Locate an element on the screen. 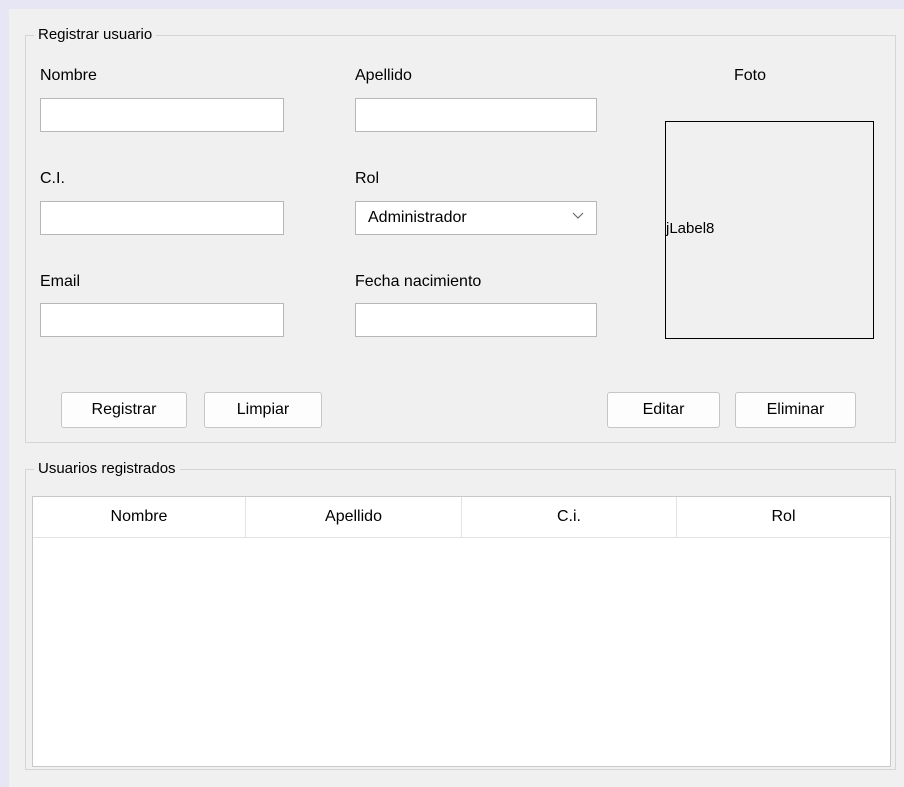 The height and width of the screenshot is (787, 904). limpiar-button: Limpiar is located at coordinates (263, 410).